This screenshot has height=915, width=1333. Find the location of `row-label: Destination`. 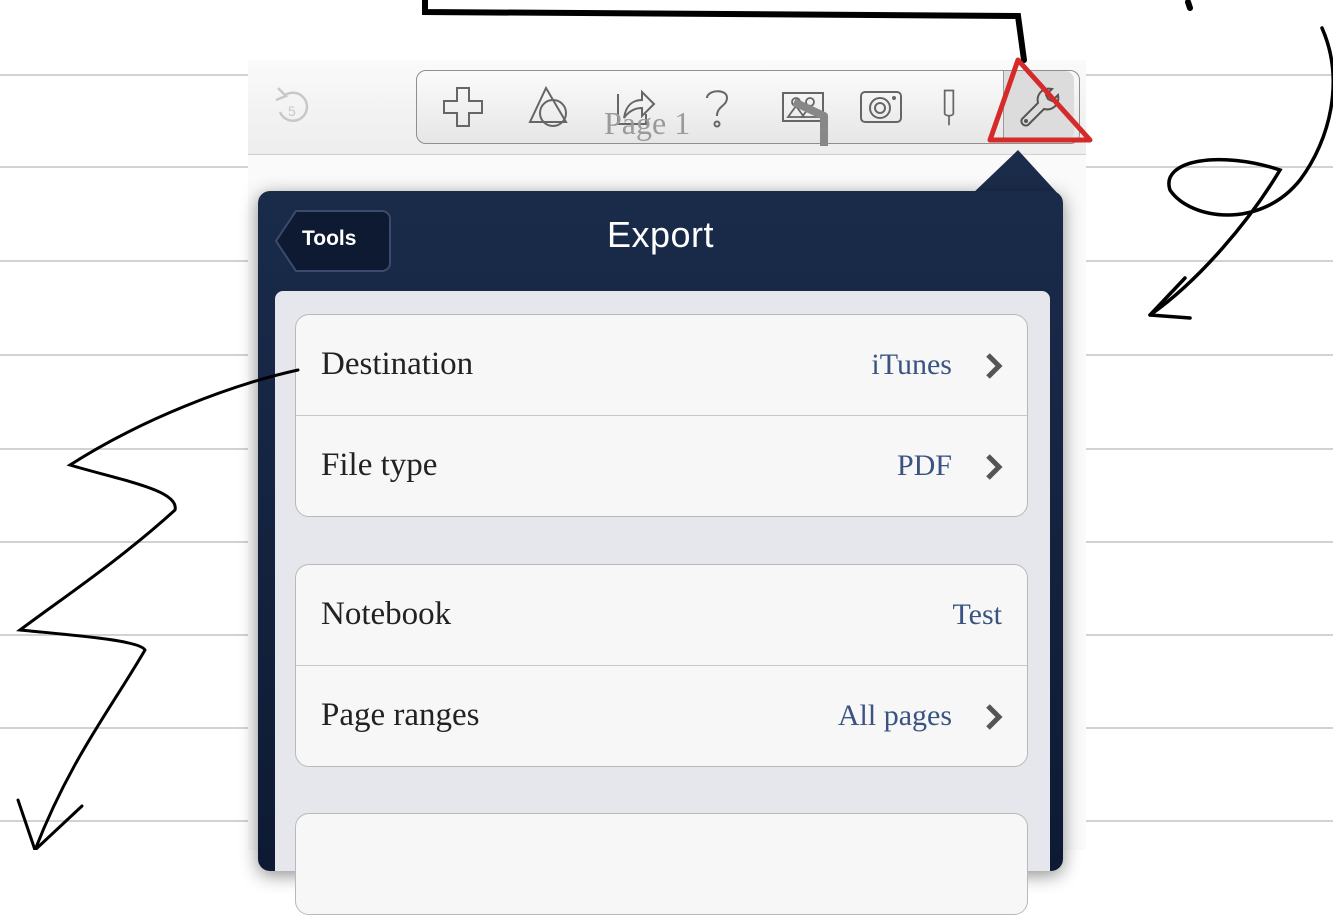

row-label: Destination is located at coordinates (397, 364).